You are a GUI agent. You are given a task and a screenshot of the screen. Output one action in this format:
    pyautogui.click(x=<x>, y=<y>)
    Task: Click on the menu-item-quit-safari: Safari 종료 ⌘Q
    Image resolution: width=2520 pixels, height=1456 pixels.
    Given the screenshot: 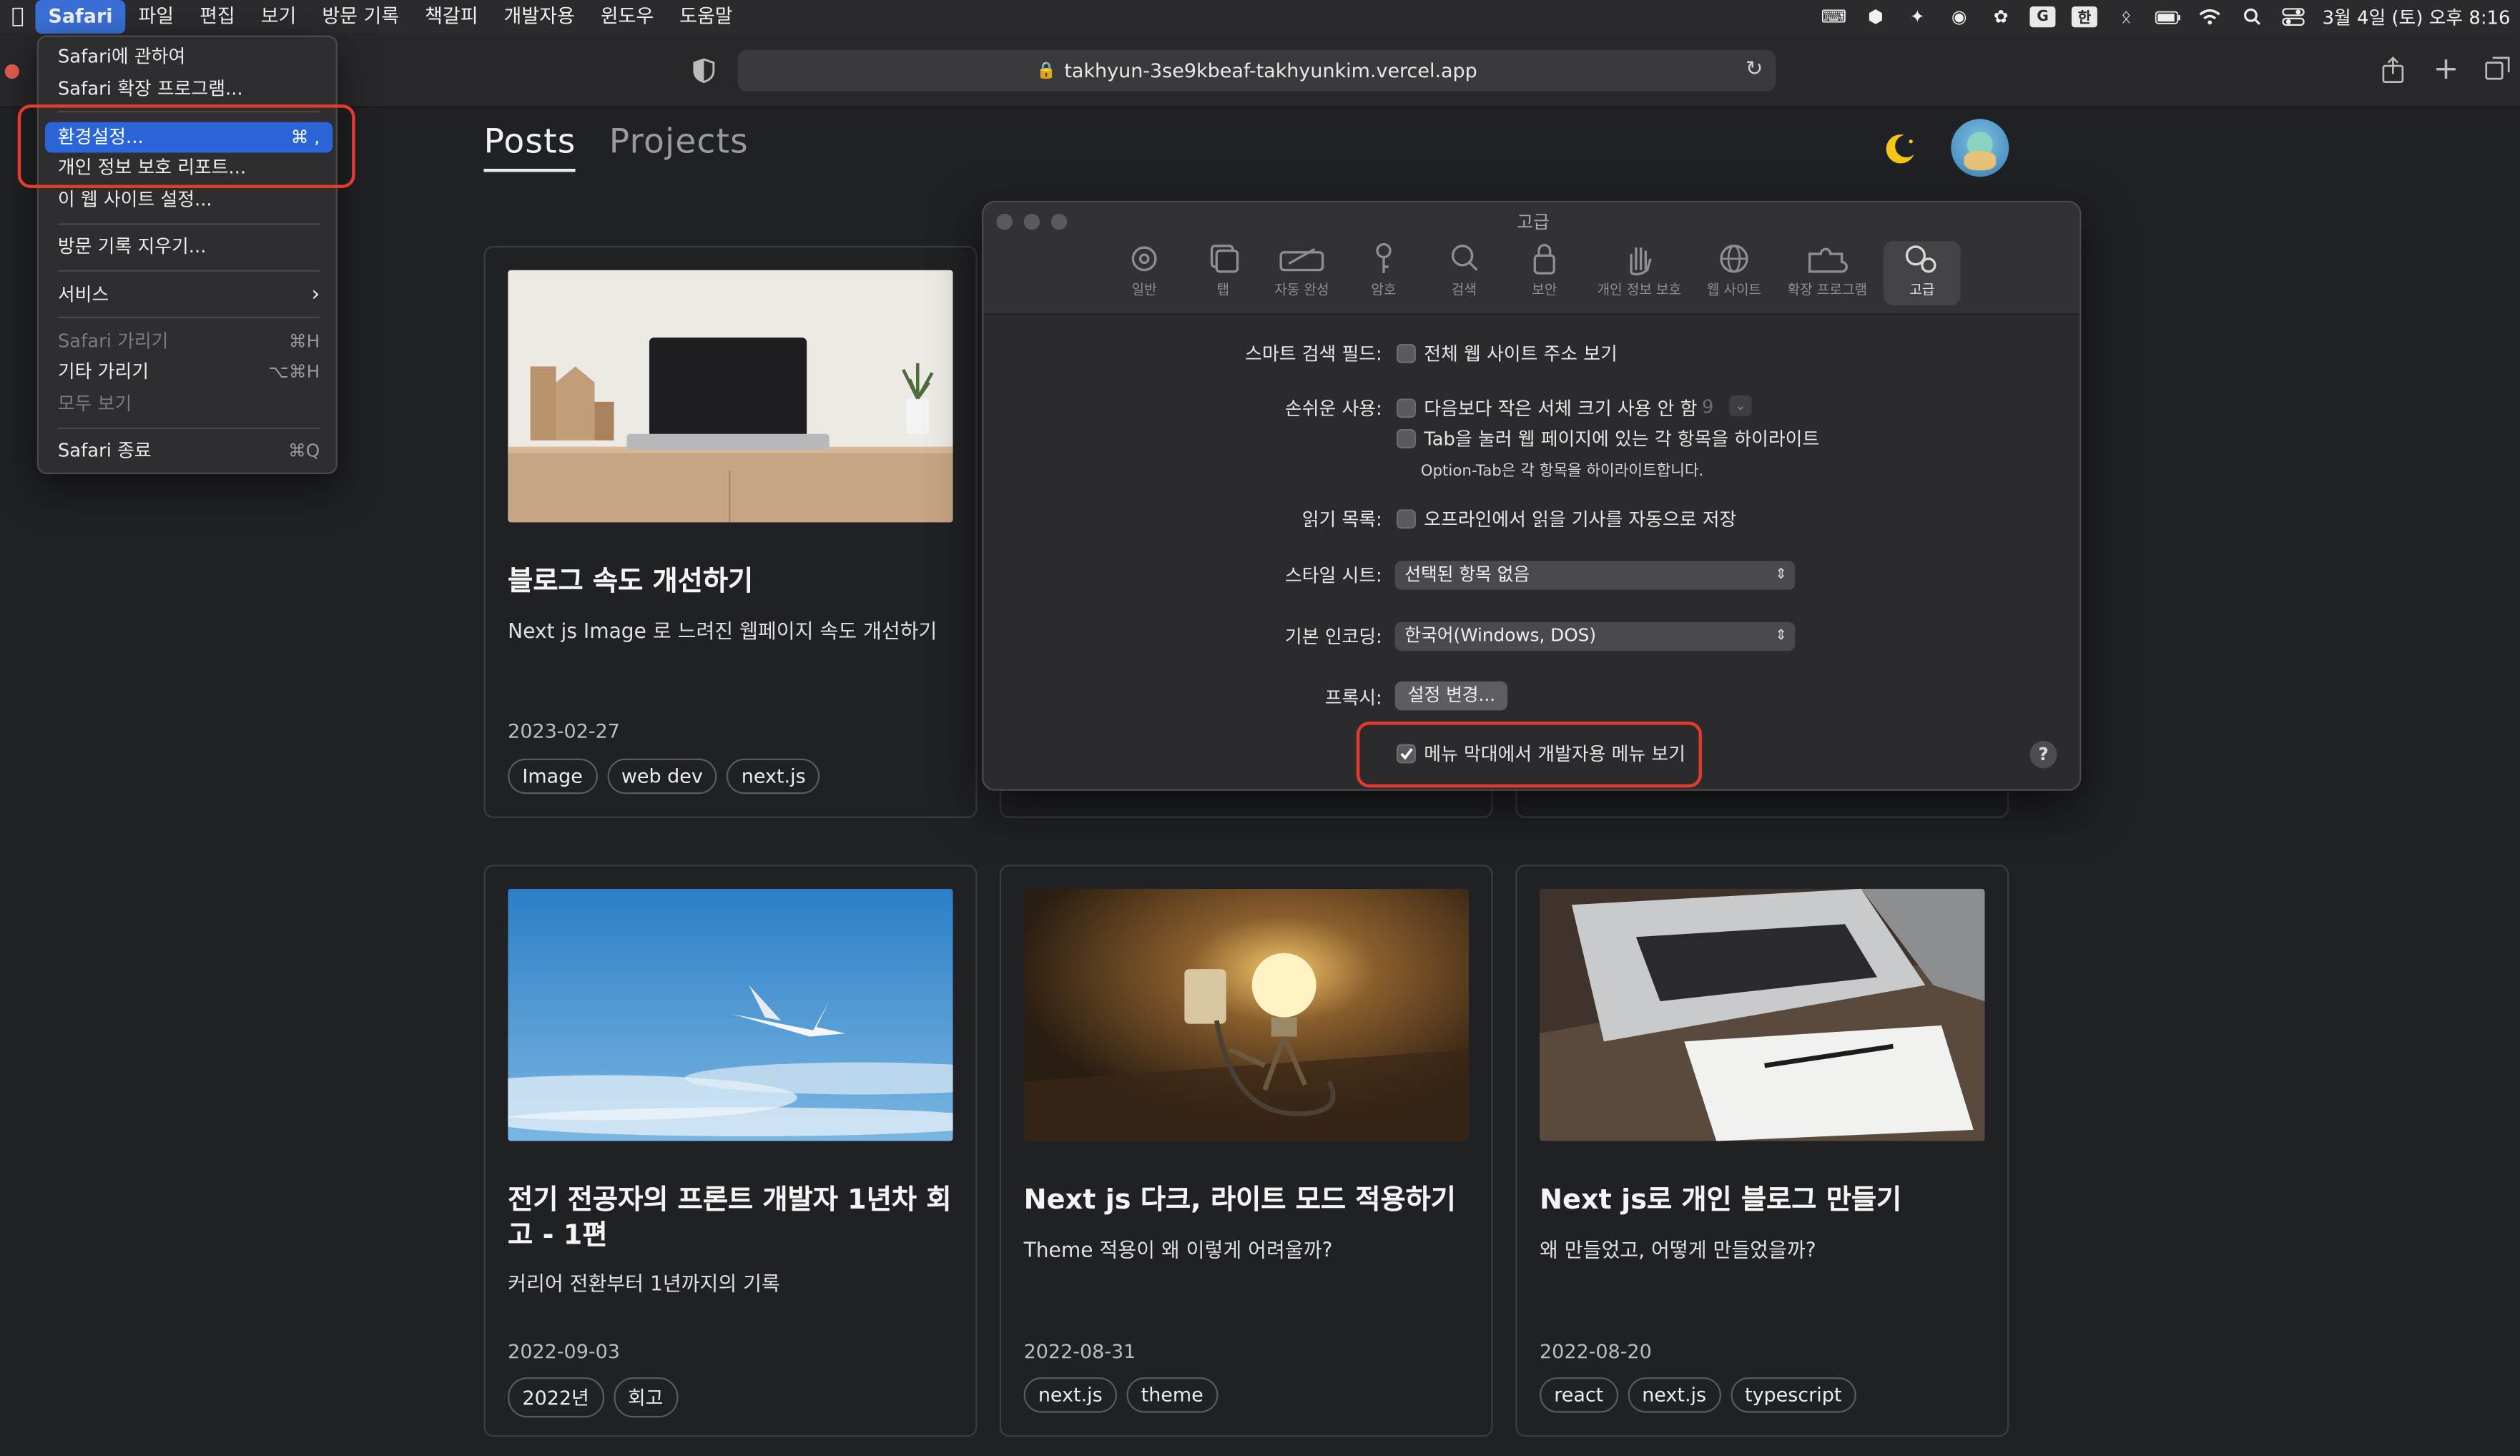 What is the action you would take?
    pyautogui.click(x=189, y=451)
    